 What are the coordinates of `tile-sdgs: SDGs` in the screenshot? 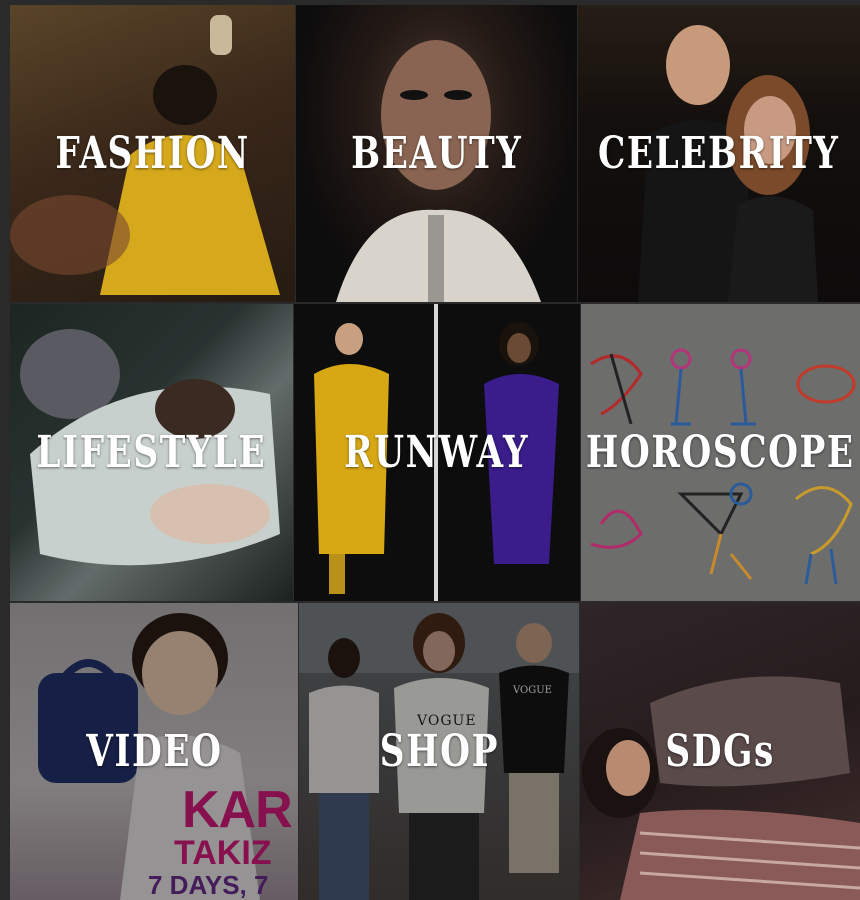 It's located at (720, 751).